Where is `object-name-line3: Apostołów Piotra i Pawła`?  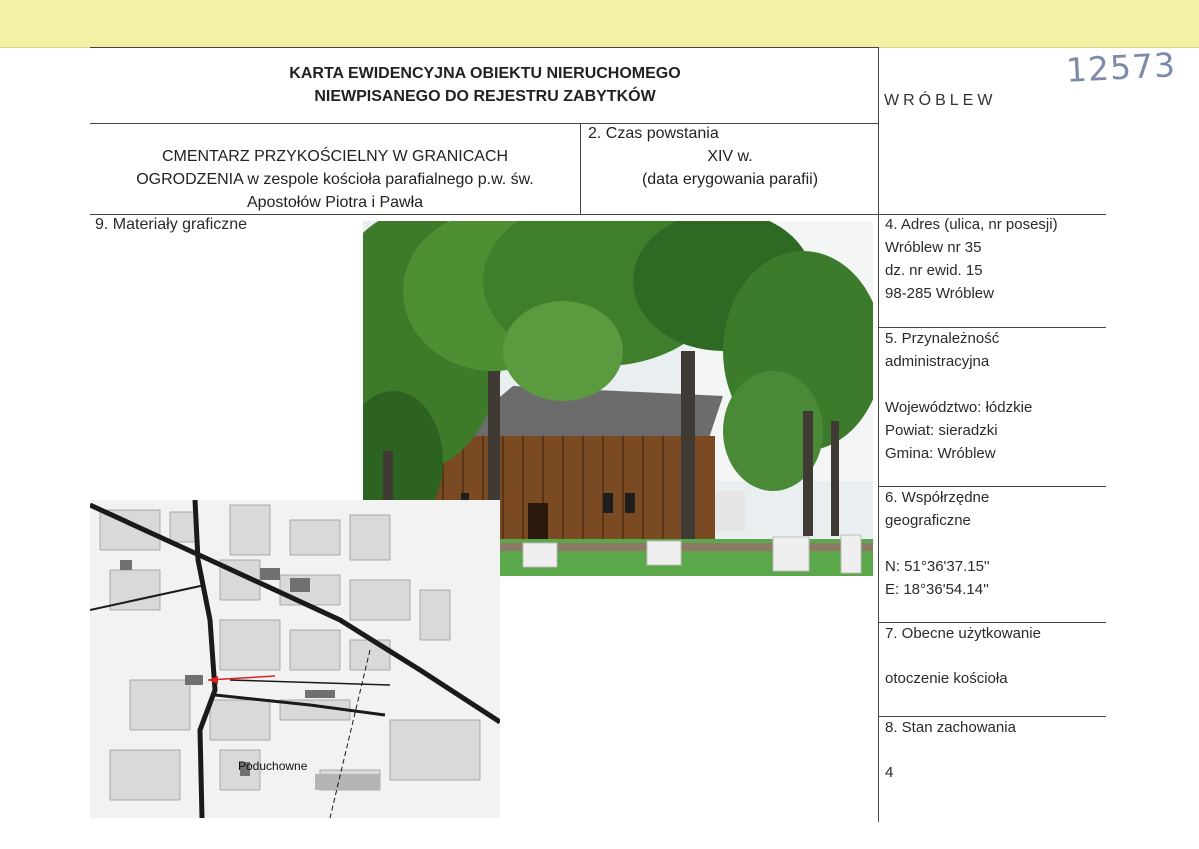 object-name-line3: Apostołów Piotra i Pawła is located at coordinates (335, 202).